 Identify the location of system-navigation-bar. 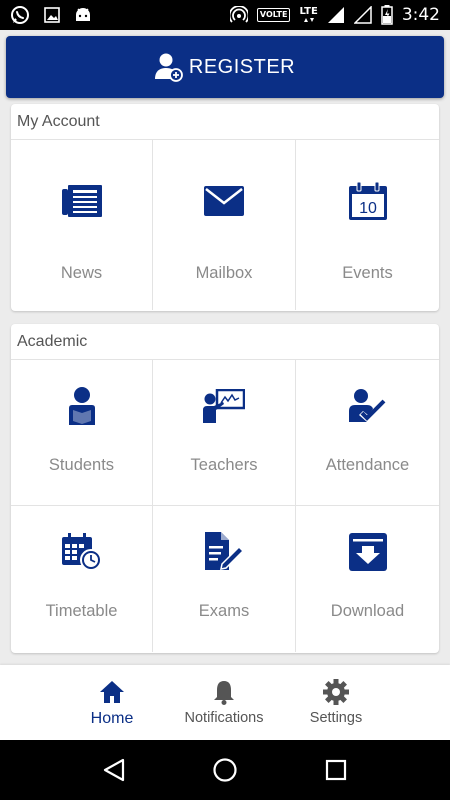
(225, 770).